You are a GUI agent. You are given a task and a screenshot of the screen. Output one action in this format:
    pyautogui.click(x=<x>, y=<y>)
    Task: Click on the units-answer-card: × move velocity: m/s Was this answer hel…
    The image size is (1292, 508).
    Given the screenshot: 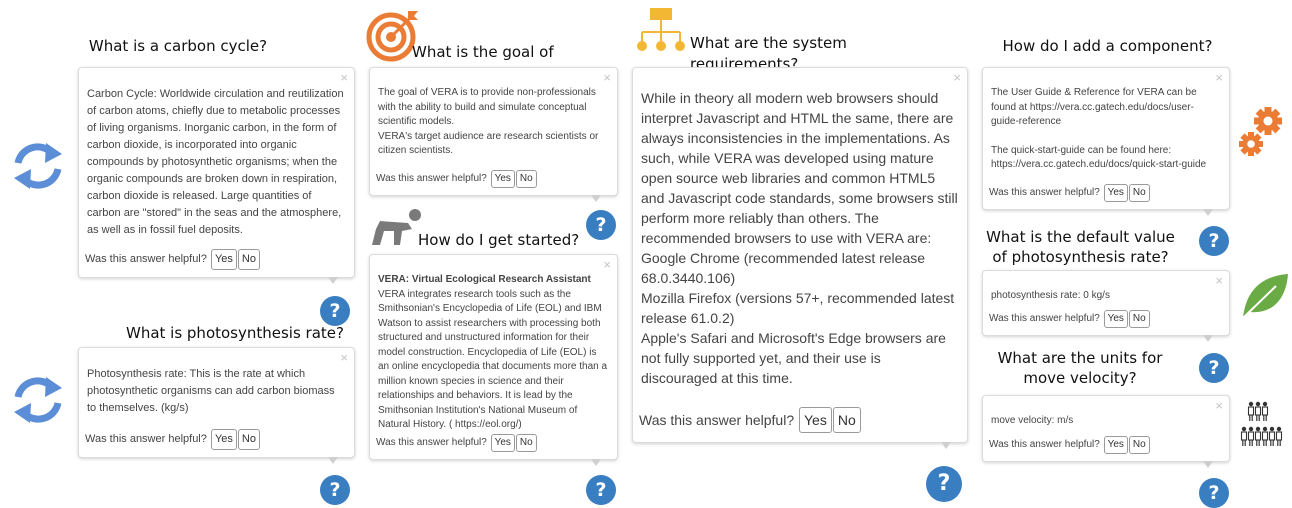 What is the action you would take?
    pyautogui.click(x=1106, y=431)
    